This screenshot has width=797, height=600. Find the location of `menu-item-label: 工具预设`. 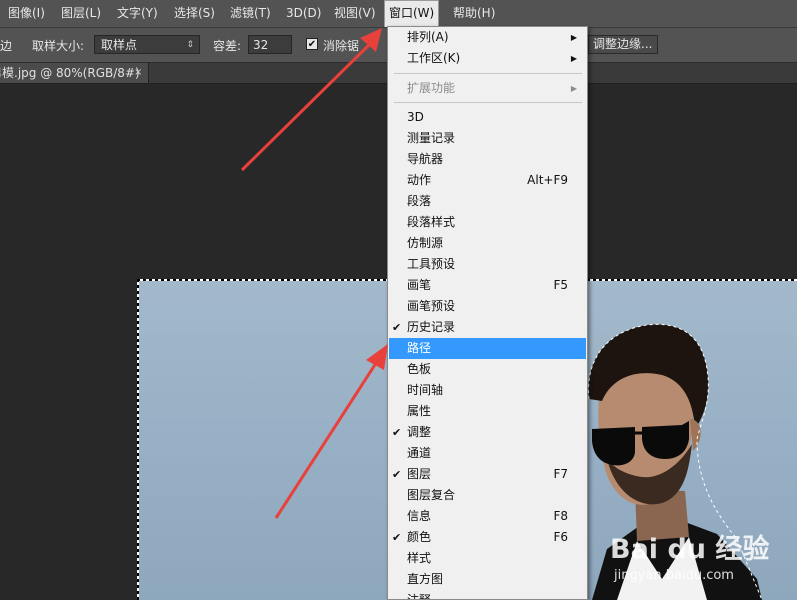

menu-item-label: 工具预设 is located at coordinates (431, 264).